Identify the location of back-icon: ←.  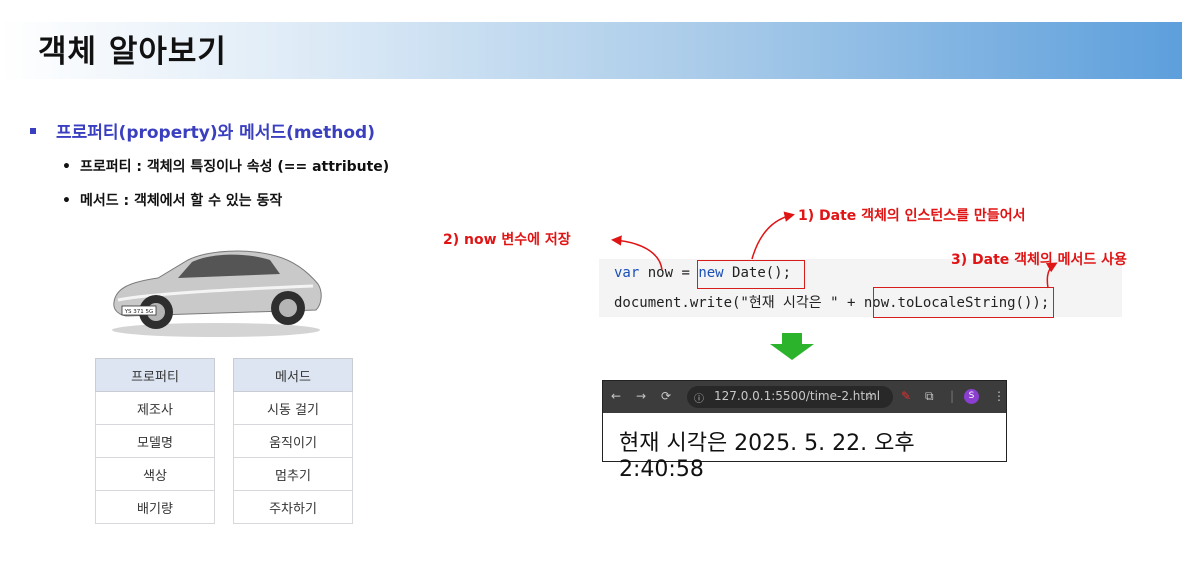
(616, 396).